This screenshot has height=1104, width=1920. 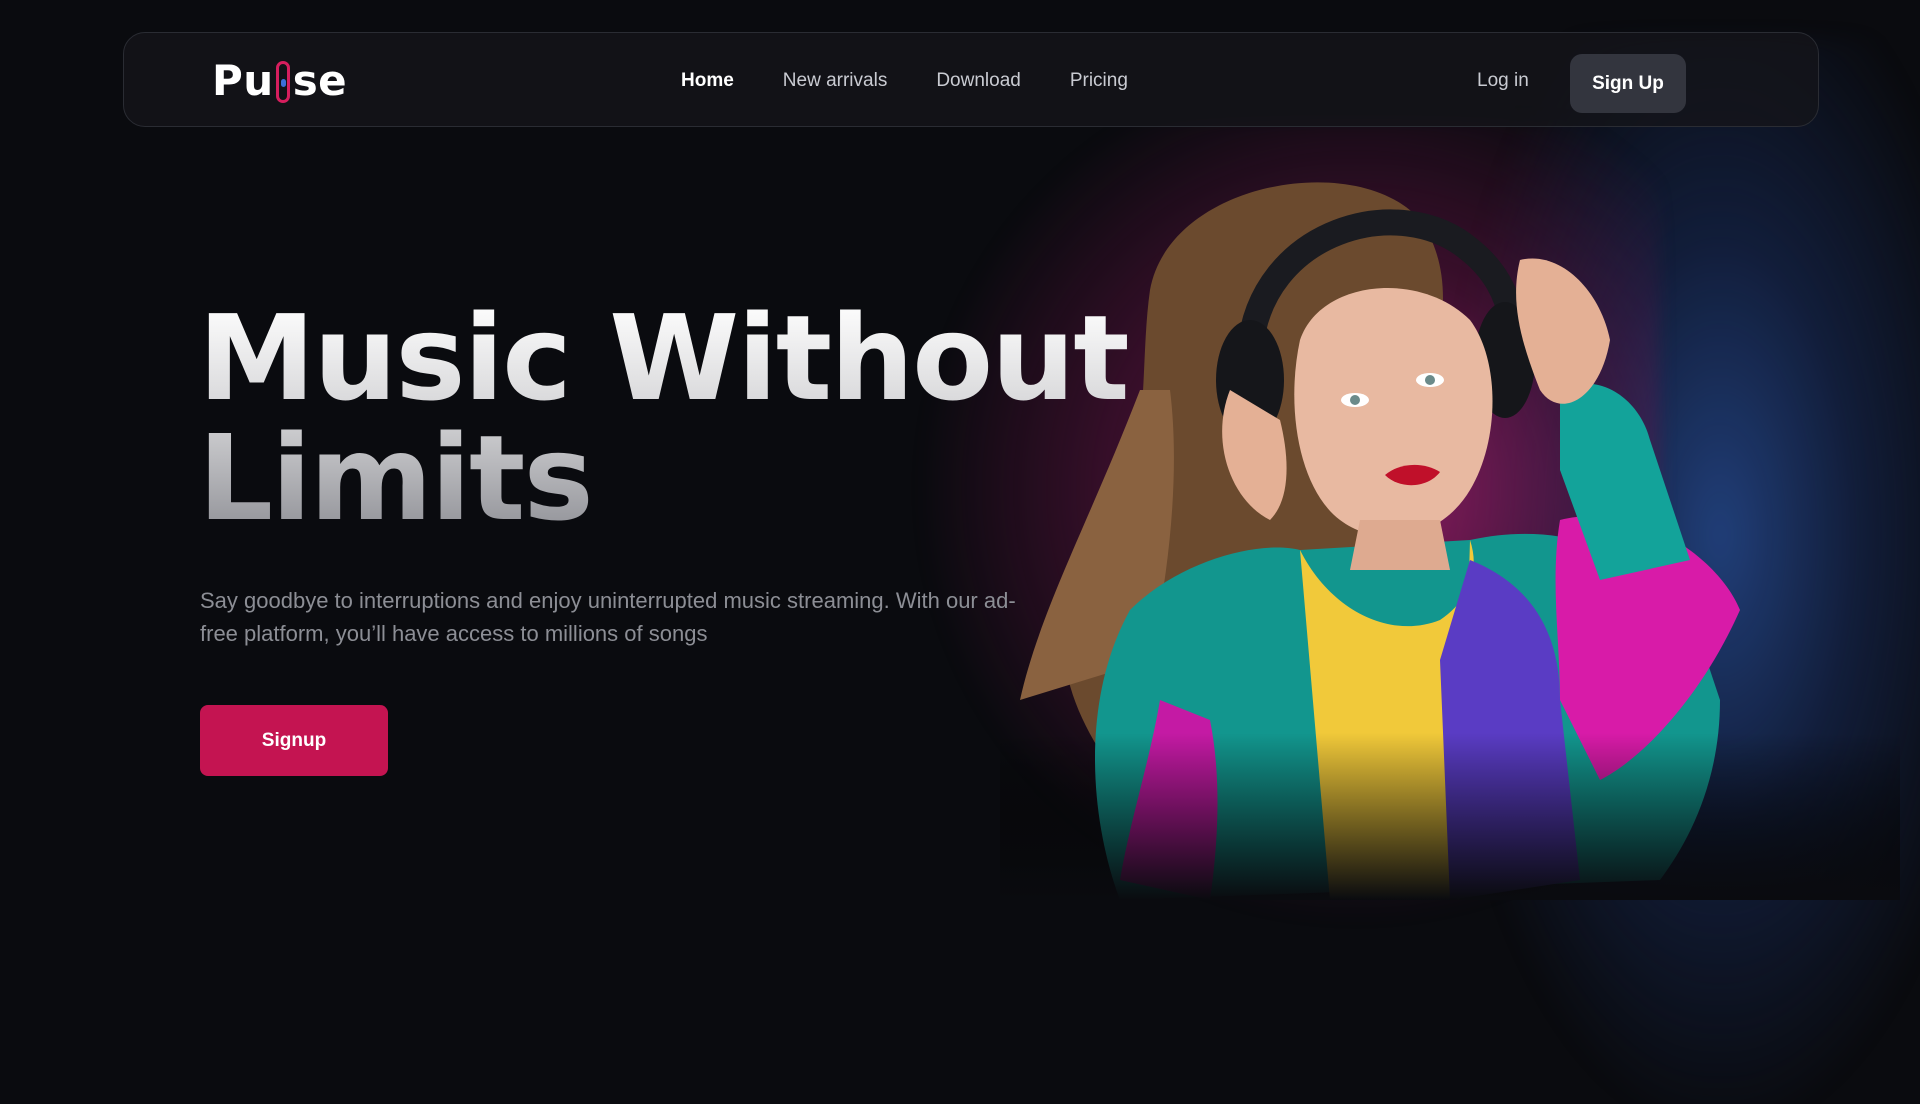 I want to click on nav-link-home: Home, so click(x=707, y=81).